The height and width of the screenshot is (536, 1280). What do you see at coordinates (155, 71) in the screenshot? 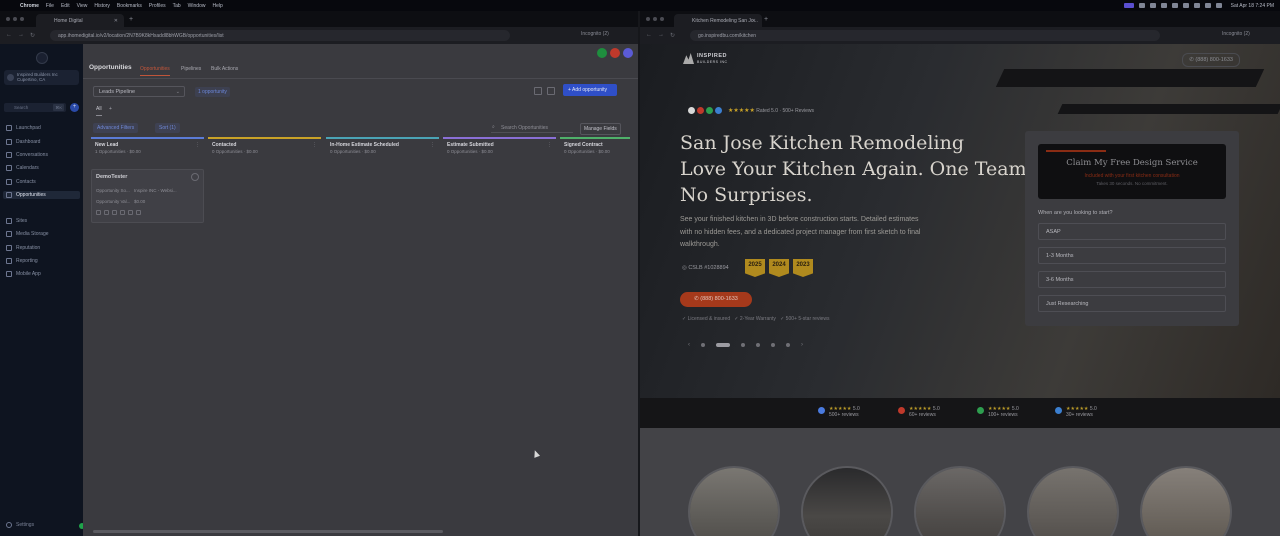
I see `tab-opportunities: Opportunities` at bounding box center [155, 71].